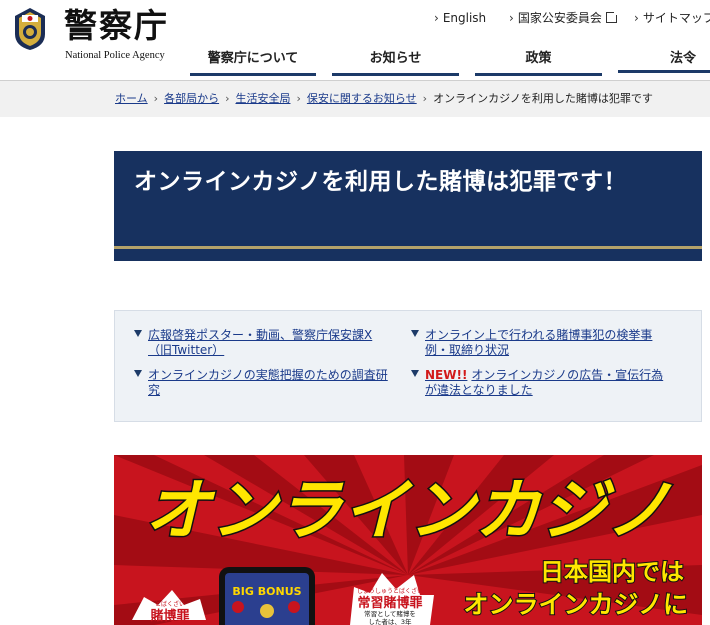 This screenshot has width=710, height=625. Describe the element at coordinates (170, 604) in the screenshot. I see `left-burst-ruby: とばくざい` at that location.